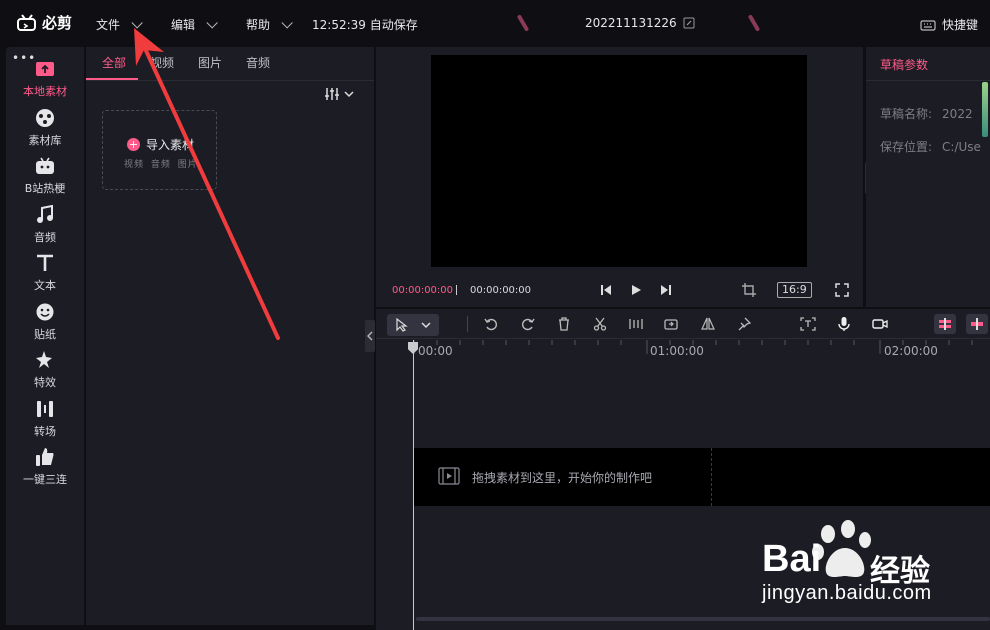 Image resolution: width=990 pixels, height=630 pixels. I want to click on timeline-ruler: 00:00 01:00:00 02:00:00, so click(683, 351).